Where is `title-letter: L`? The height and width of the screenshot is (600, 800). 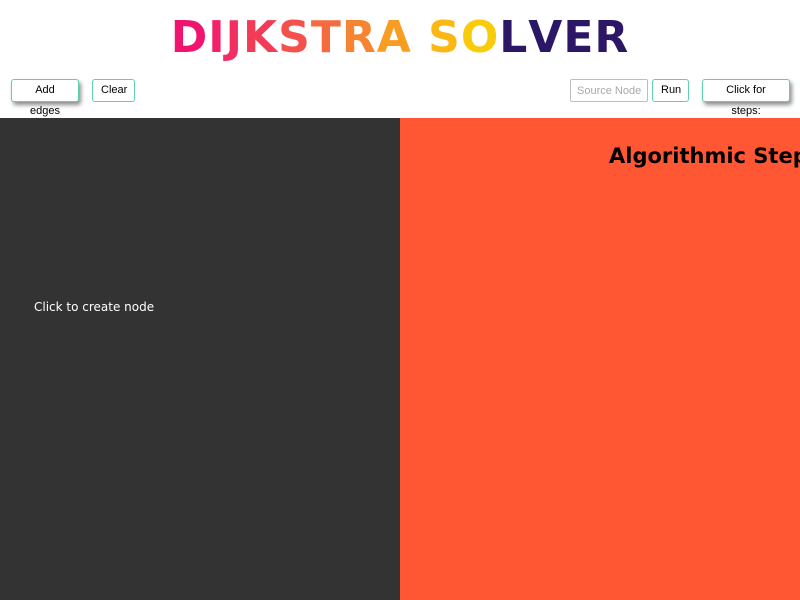 title-letter: L is located at coordinates (514, 37).